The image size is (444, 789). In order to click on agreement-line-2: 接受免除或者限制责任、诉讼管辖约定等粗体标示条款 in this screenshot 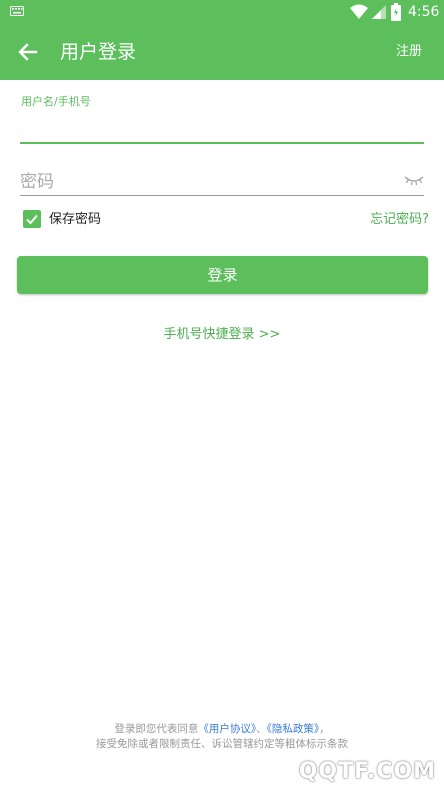, I will do `click(222, 744)`.